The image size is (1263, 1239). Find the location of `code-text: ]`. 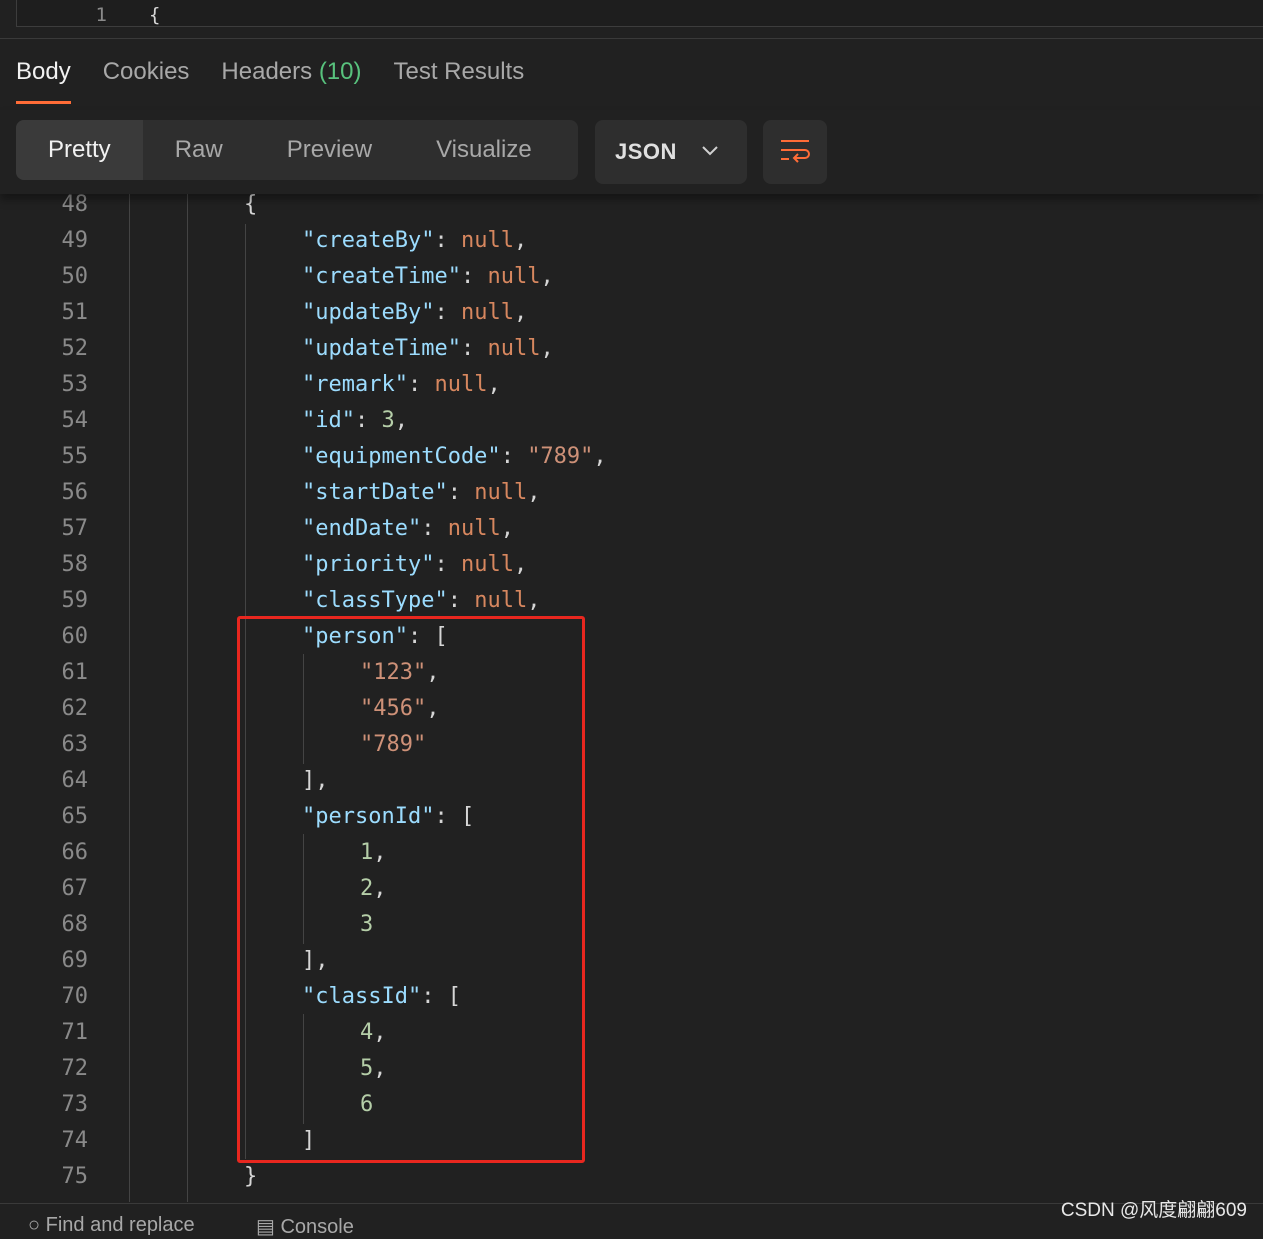

code-text: ] is located at coordinates (308, 1141).